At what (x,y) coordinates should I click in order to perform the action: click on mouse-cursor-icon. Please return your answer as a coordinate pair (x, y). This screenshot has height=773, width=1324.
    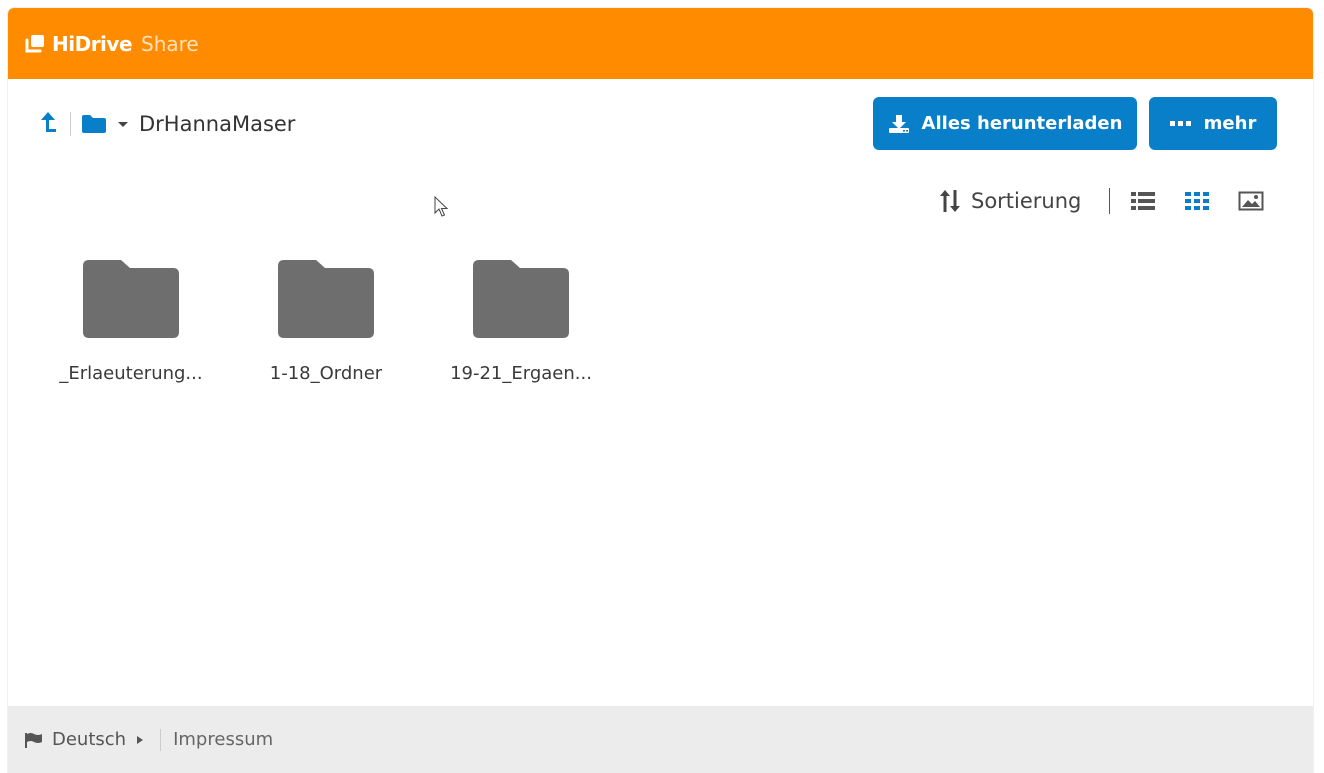
    Looking at the image, I should click on (441, 206).